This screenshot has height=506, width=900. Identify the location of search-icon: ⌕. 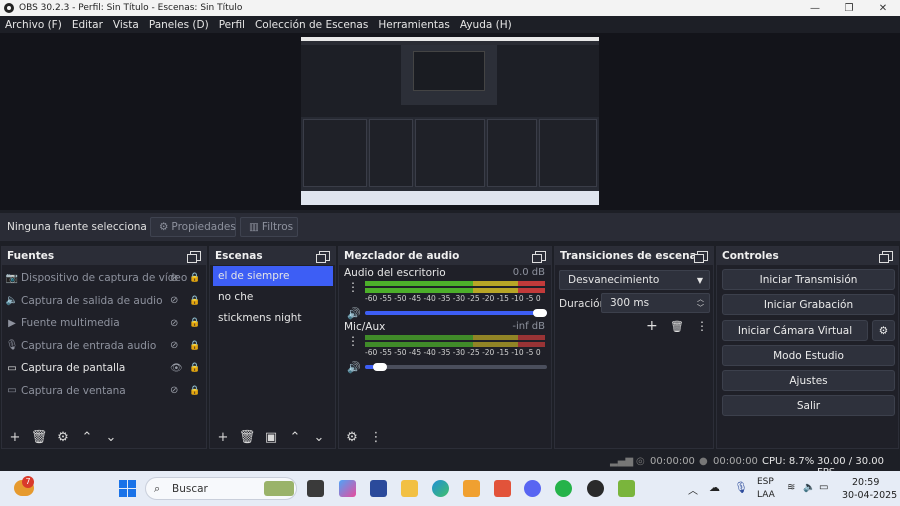
(157, 488).